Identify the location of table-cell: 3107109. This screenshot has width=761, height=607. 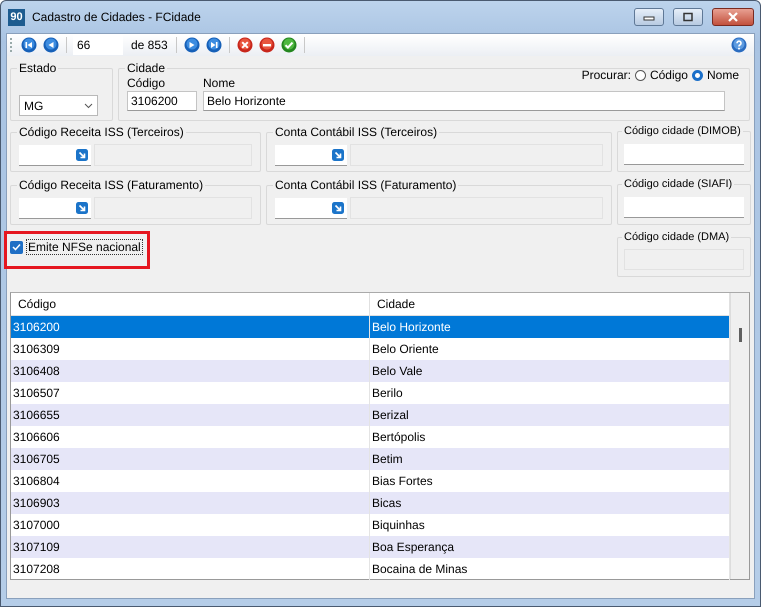
(190, 547).